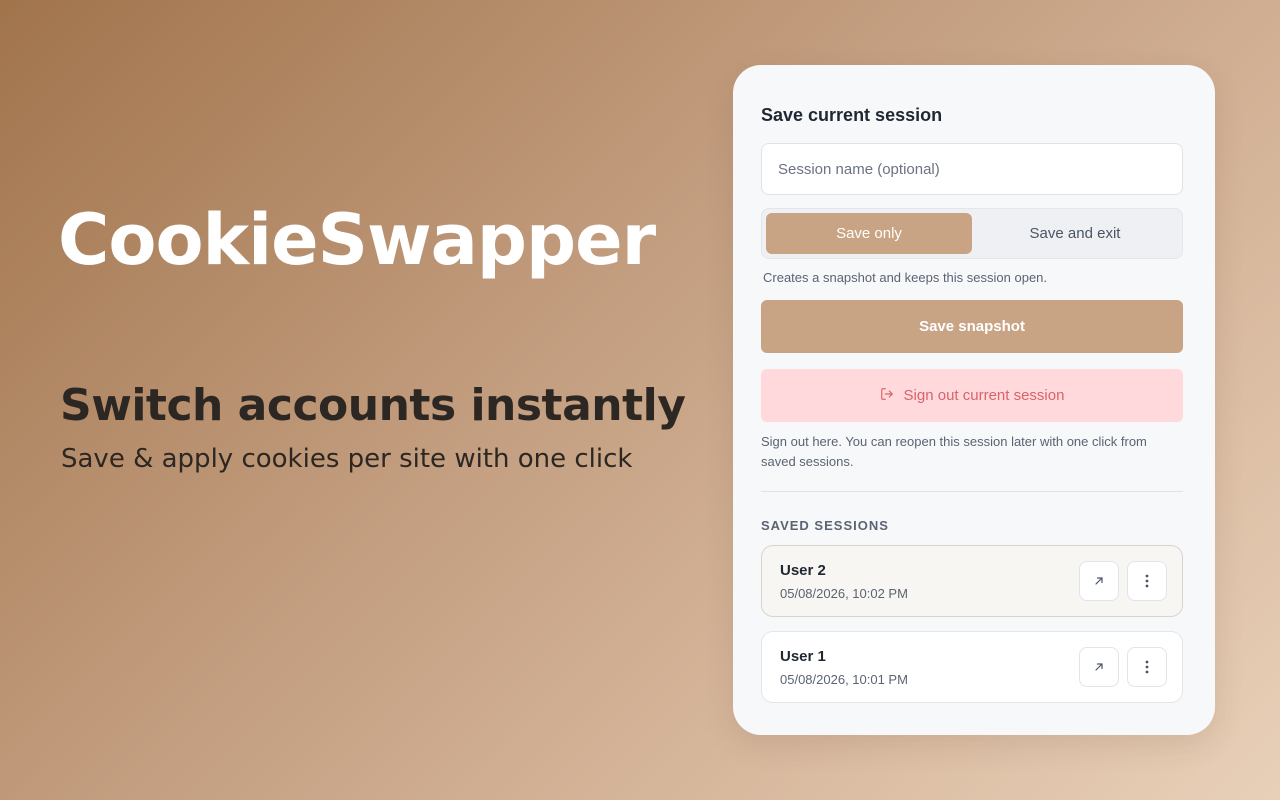 This screenshot has width=1280, height=800. I want to click on hero-brand-wrap: CookieSwapper, so click(378, 240).